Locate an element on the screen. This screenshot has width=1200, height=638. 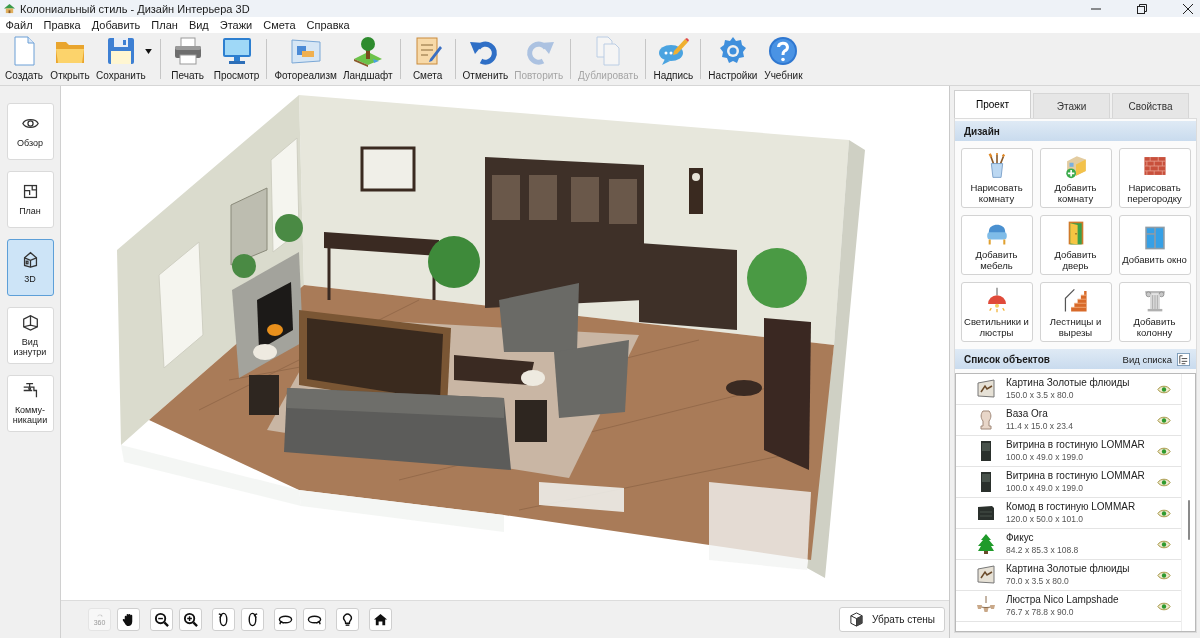
design-tool-button: Добавить колонну is located at coordinates (1154, 312).